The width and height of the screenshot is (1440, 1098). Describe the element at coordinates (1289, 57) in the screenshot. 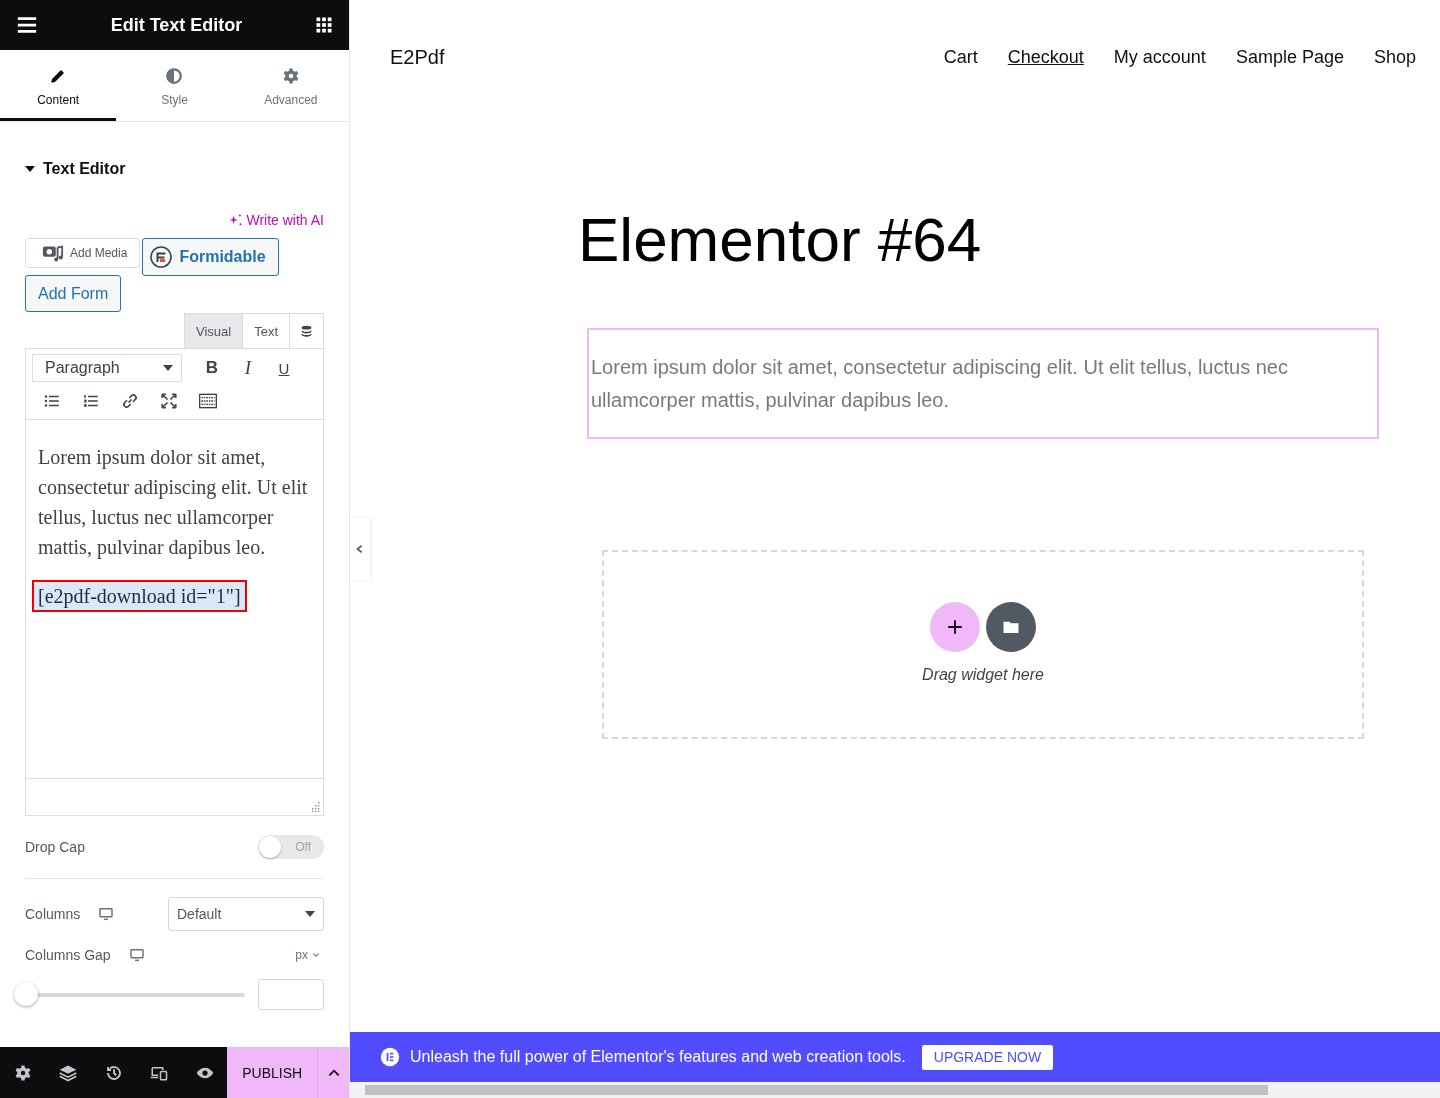

I see `nav-link: Sample Page` at that location.